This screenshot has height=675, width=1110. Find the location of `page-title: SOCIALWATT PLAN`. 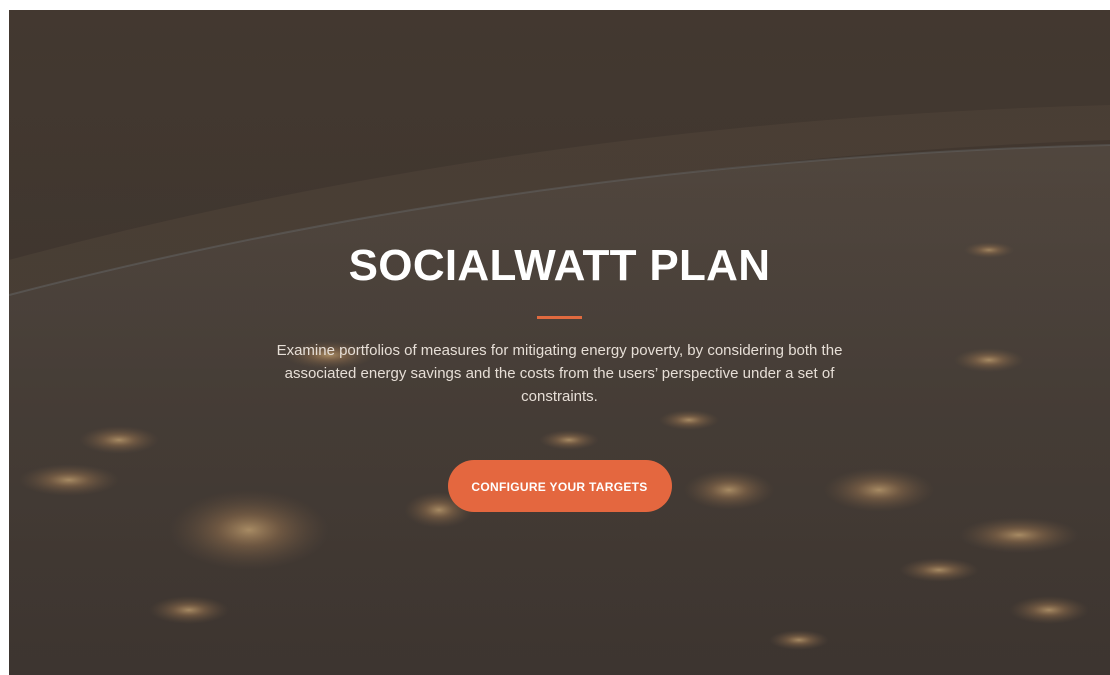

page-title: SOCIALWATT PLAN is located at coordinates (559, 265).